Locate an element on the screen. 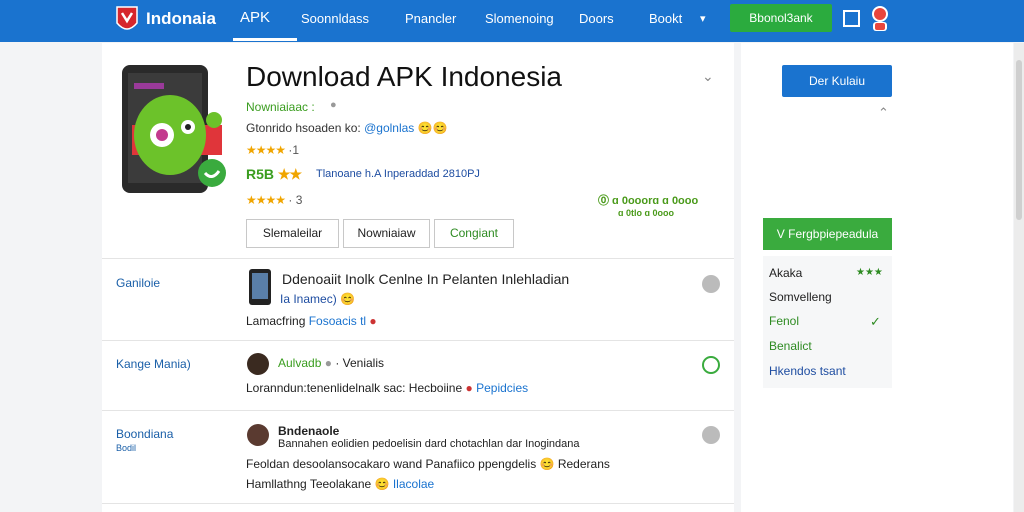 The image size is (1024, 512). row-label-2: Kange Mania) is located at coordinates (153, 364).